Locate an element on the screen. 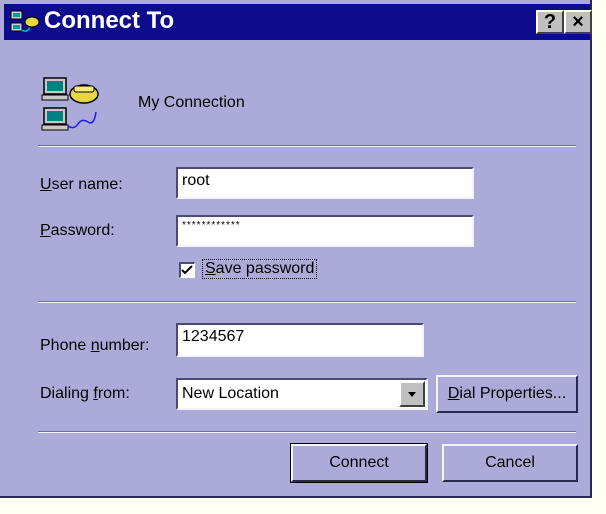  save-password-checkbox is located at coordinates (187, 270).